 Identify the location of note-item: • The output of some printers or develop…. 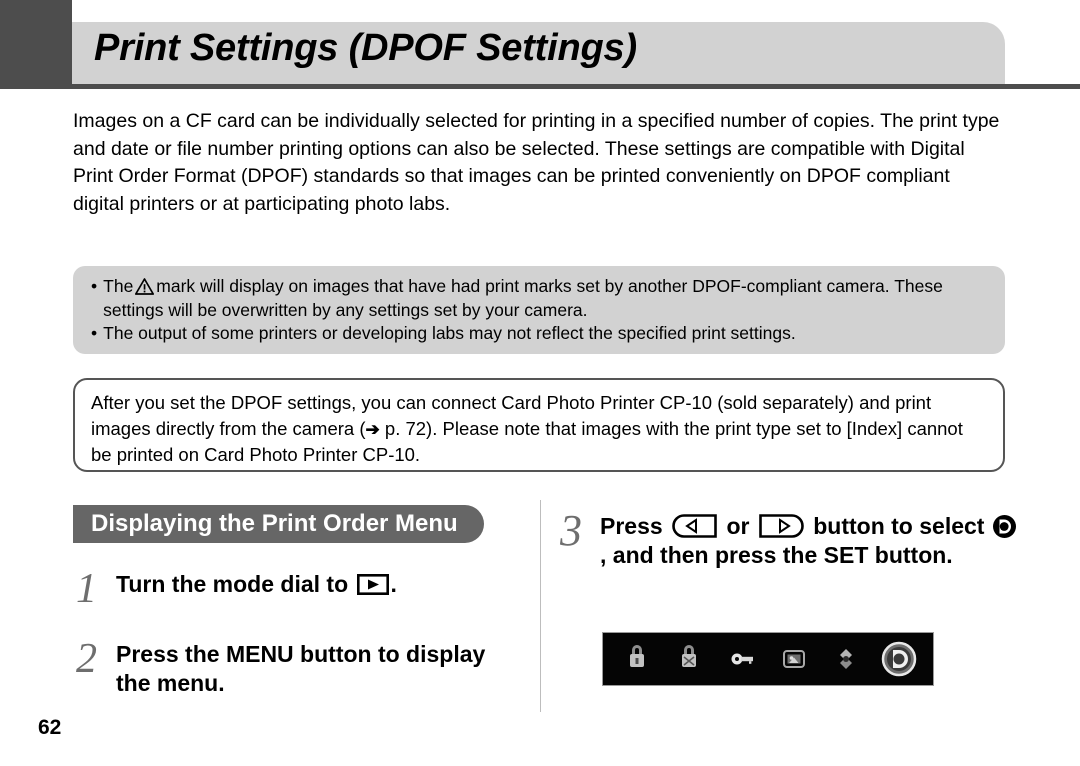
(539, 334).